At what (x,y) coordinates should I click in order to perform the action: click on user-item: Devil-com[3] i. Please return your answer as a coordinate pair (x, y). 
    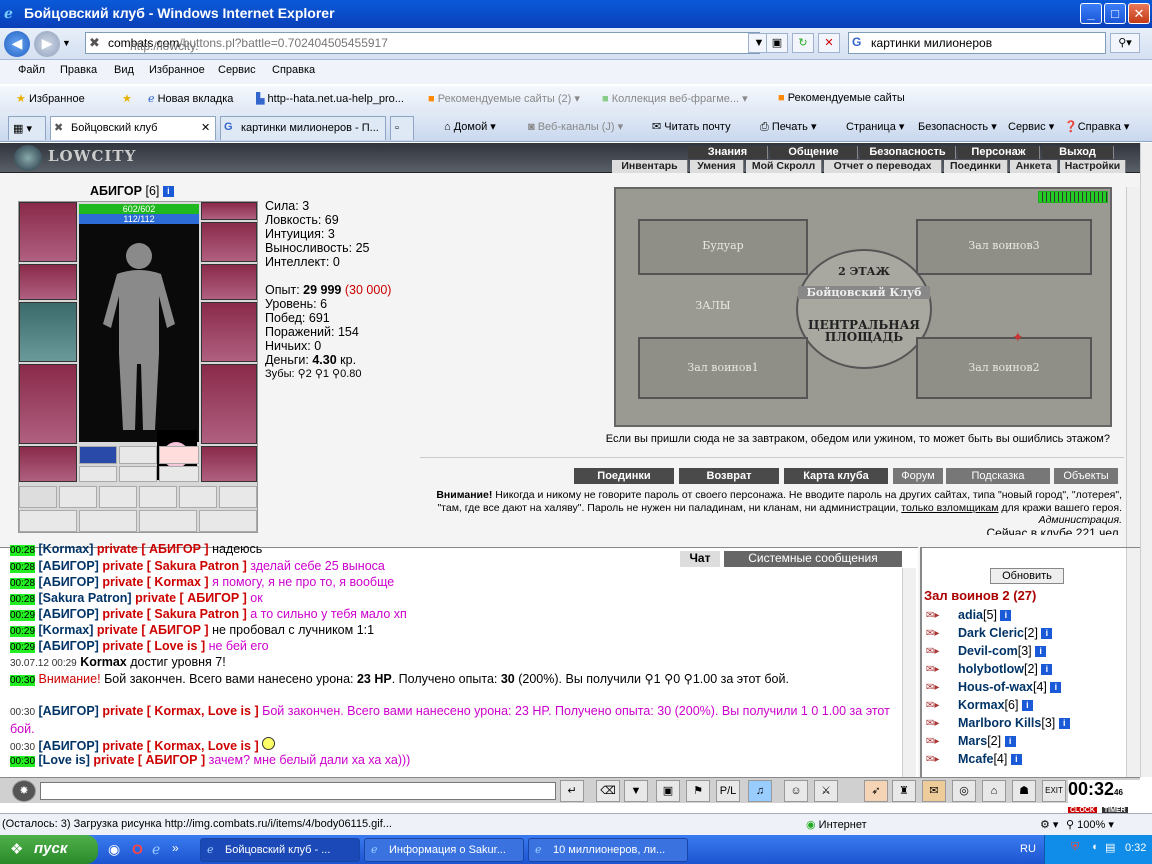
    Looking at the image, I should click on (1002, 651).